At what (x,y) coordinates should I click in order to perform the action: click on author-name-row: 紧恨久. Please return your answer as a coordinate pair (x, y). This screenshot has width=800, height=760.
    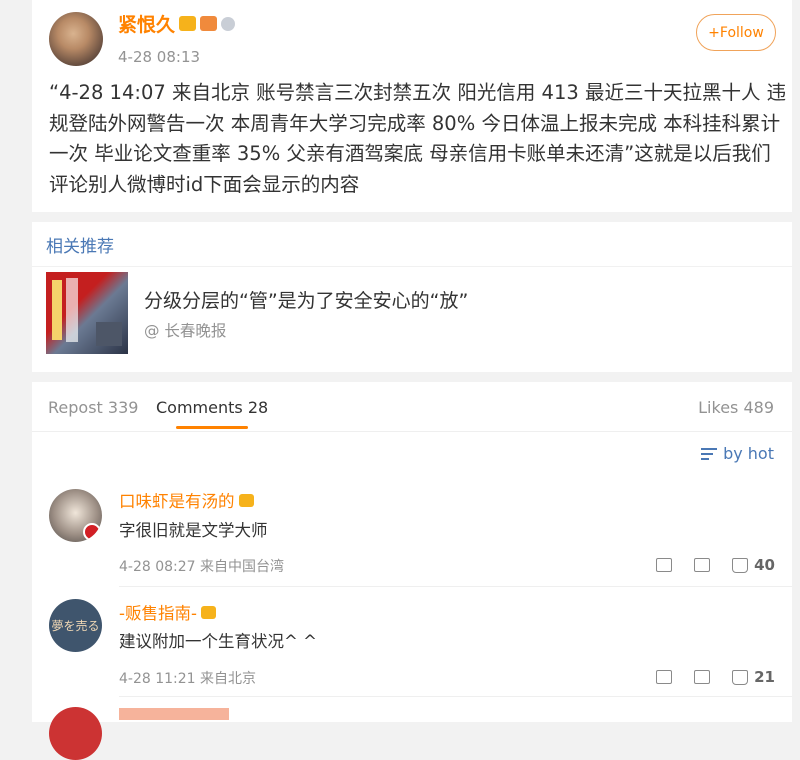
    Looking at the image, I should click on (177, 23).